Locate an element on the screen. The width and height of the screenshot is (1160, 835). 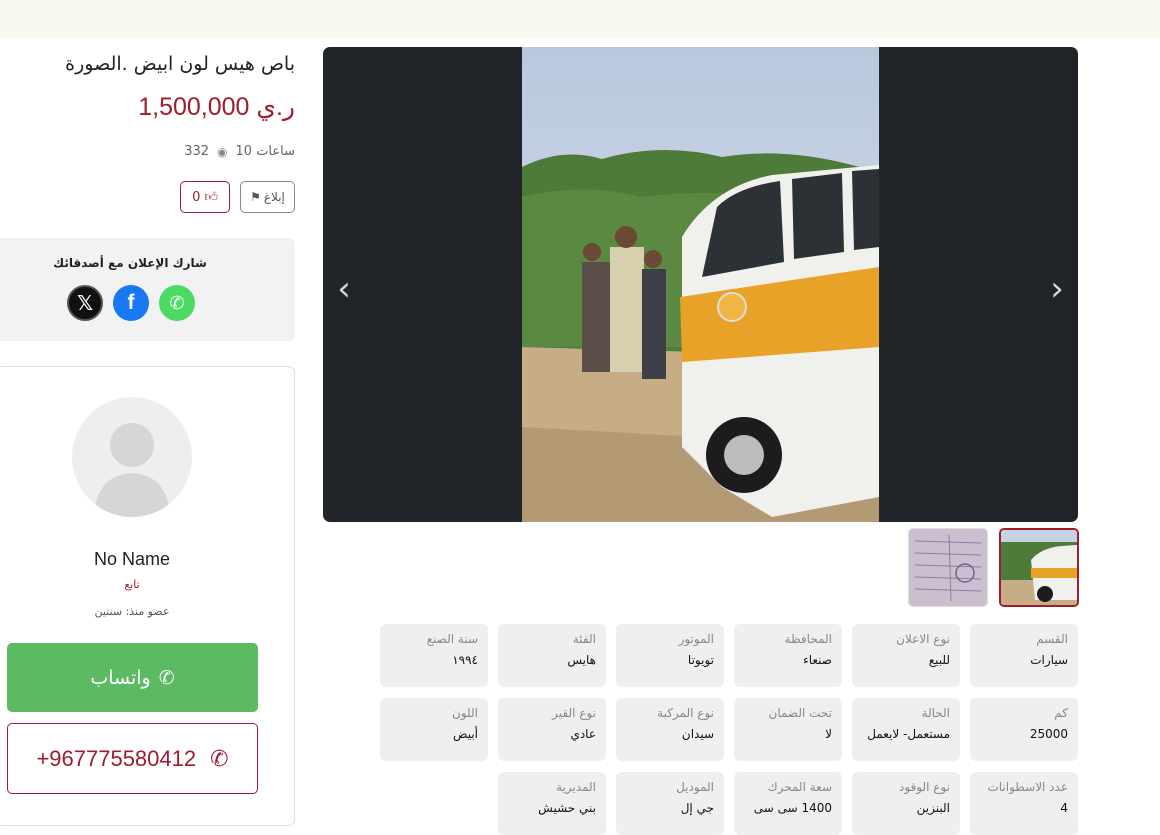
spec-label: الموديل is located at coordinates (695, 787).